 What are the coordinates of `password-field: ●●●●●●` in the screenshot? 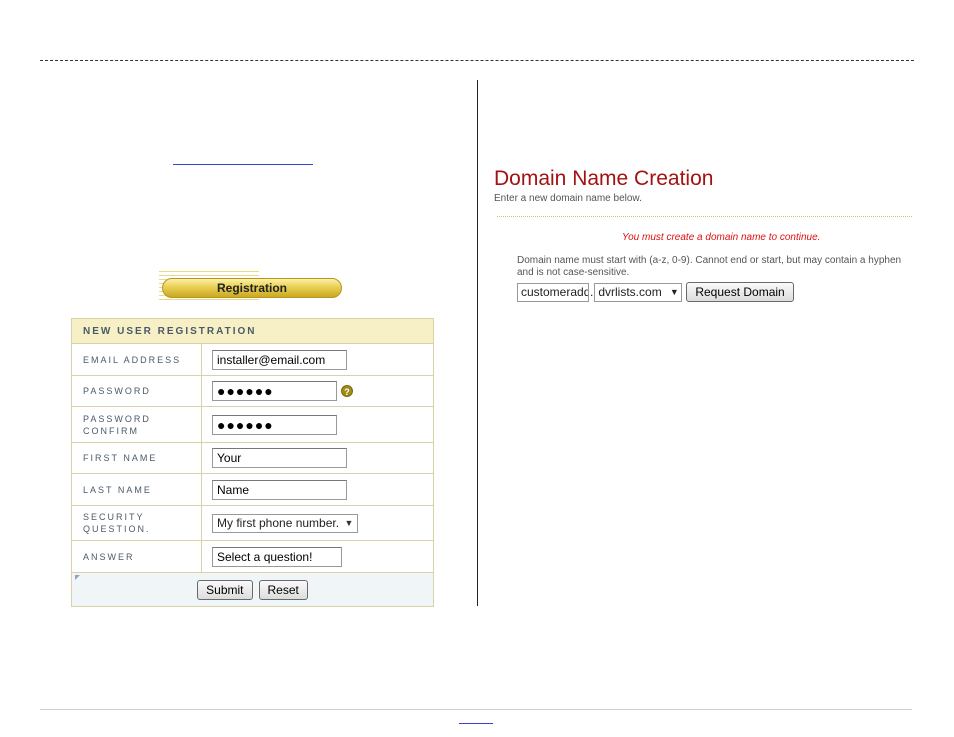 It's located at (274, 391).